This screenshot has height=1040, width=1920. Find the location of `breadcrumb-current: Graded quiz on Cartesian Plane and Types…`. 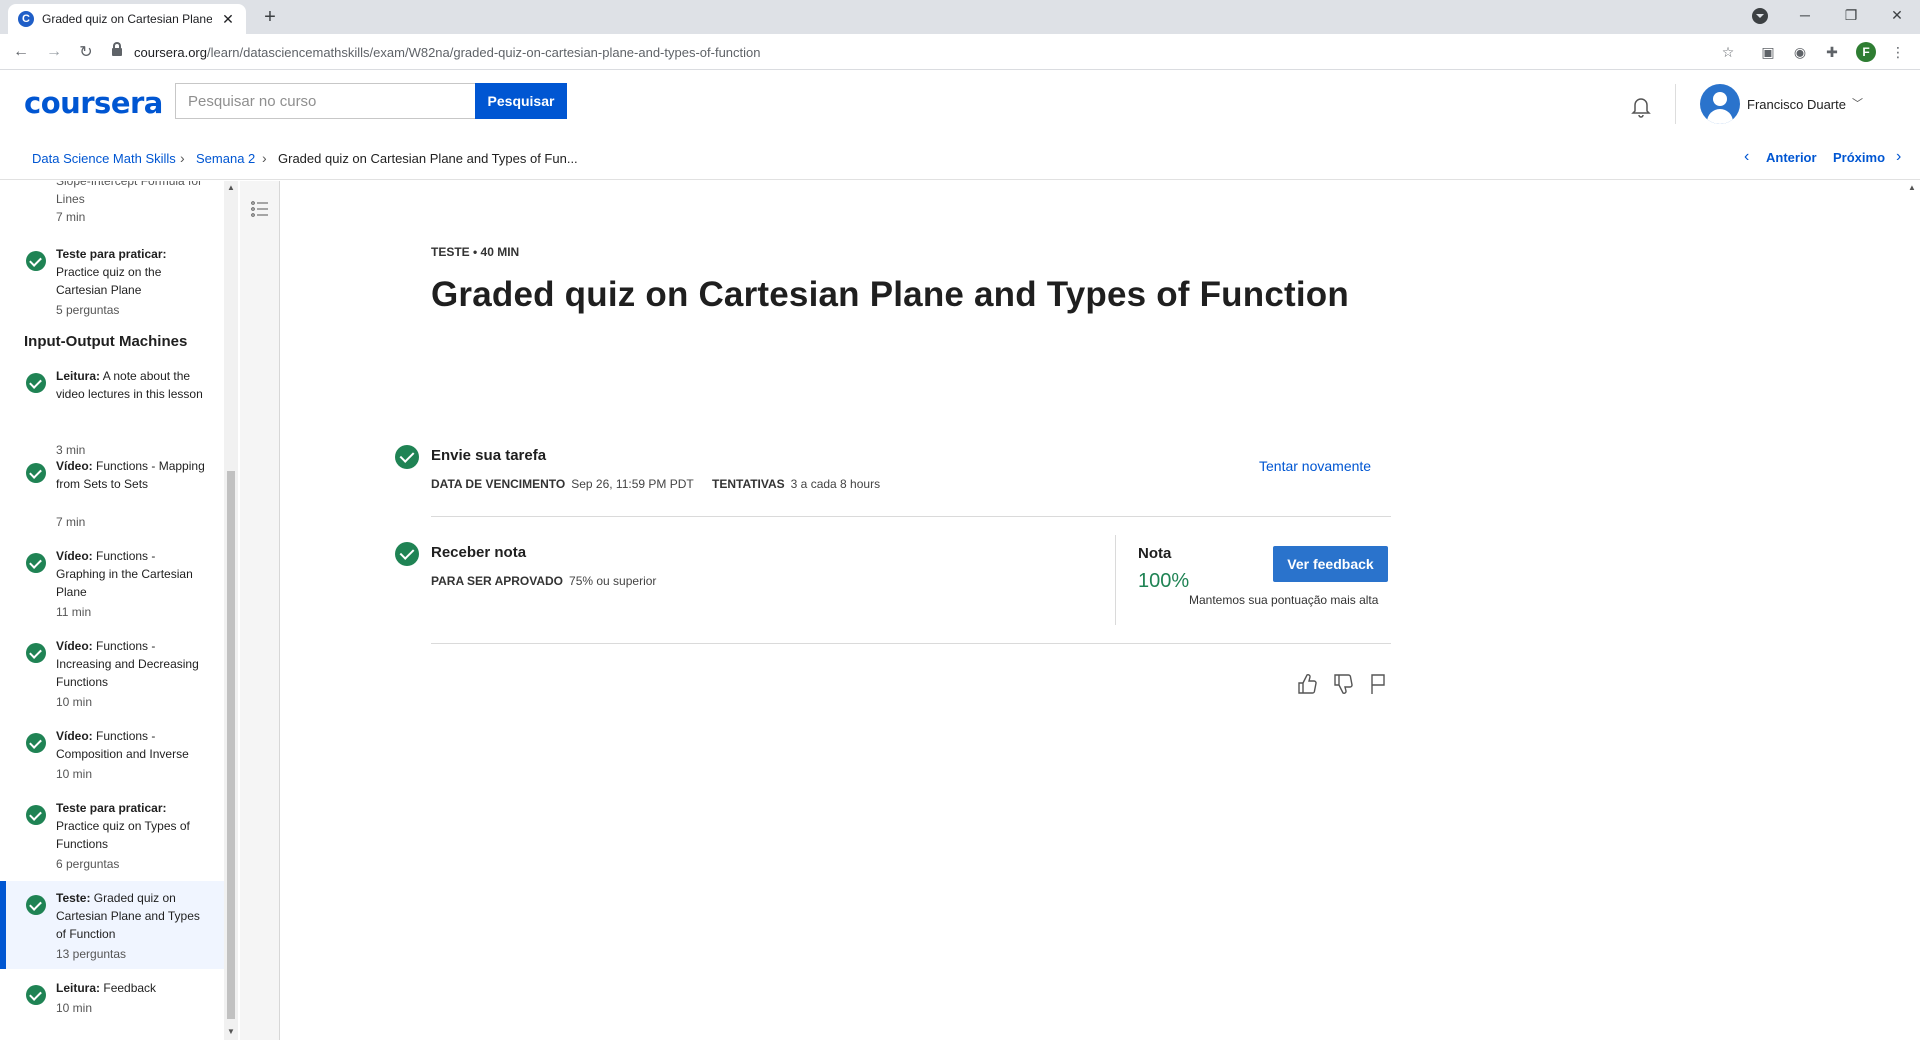

breadcrumb-current: Graded quiz on Cartesian Plane and Types… is located at coordinates (428, 158).